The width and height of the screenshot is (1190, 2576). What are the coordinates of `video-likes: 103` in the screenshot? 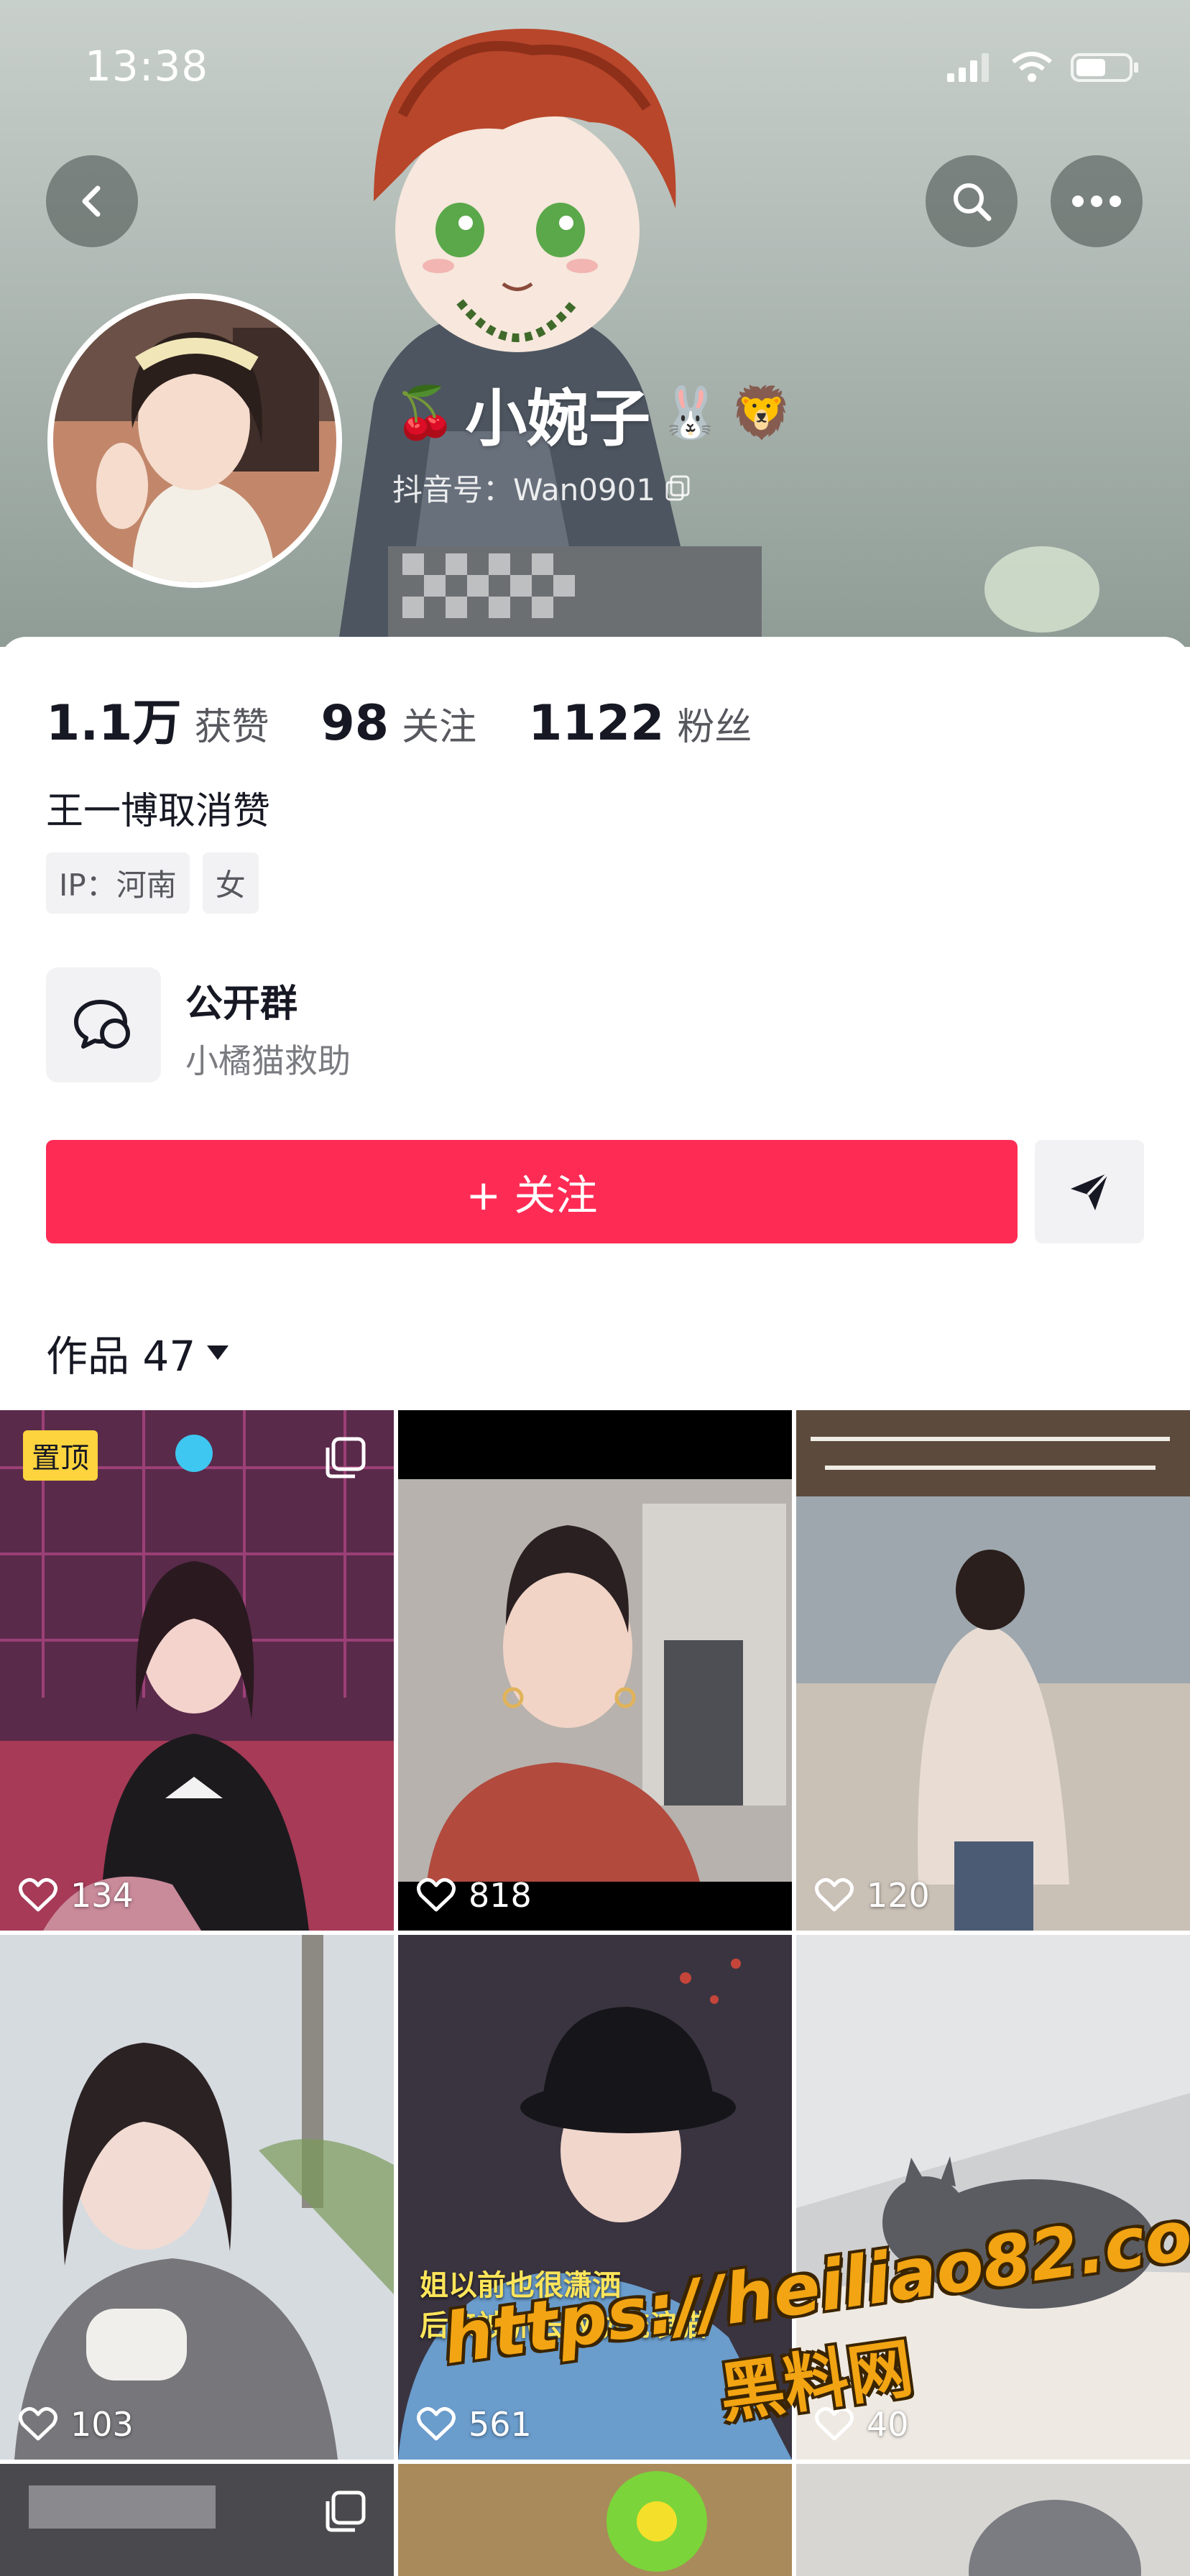 It's located at (76, 2424).